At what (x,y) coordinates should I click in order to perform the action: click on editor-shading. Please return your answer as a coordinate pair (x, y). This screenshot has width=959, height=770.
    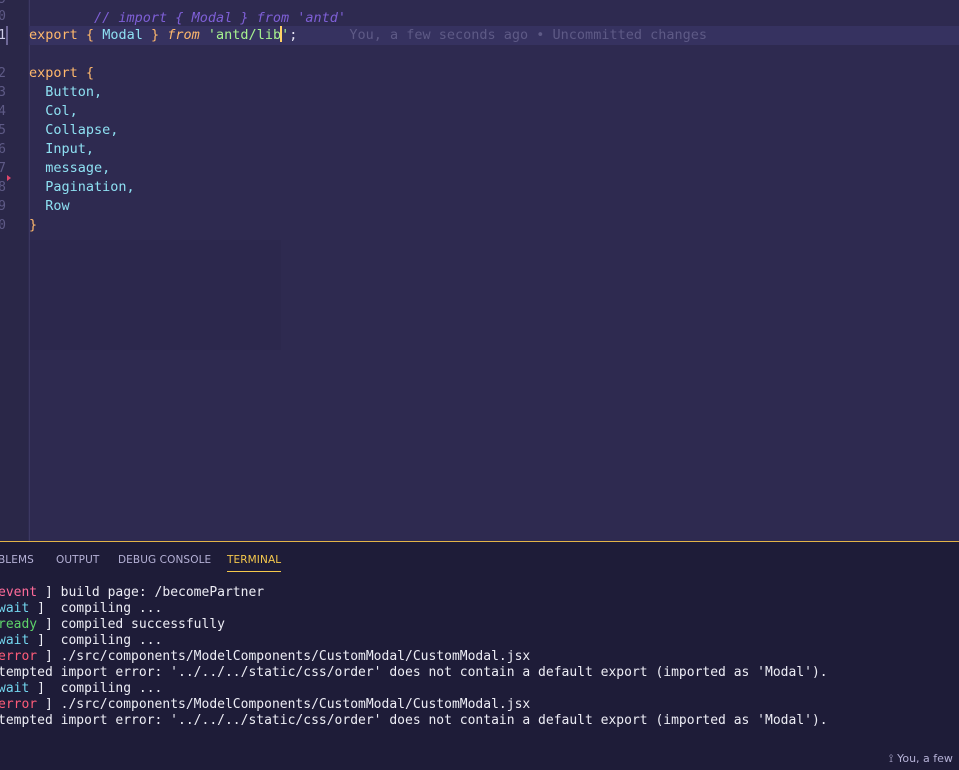
    Looking at the image, I should click on (155, 295).